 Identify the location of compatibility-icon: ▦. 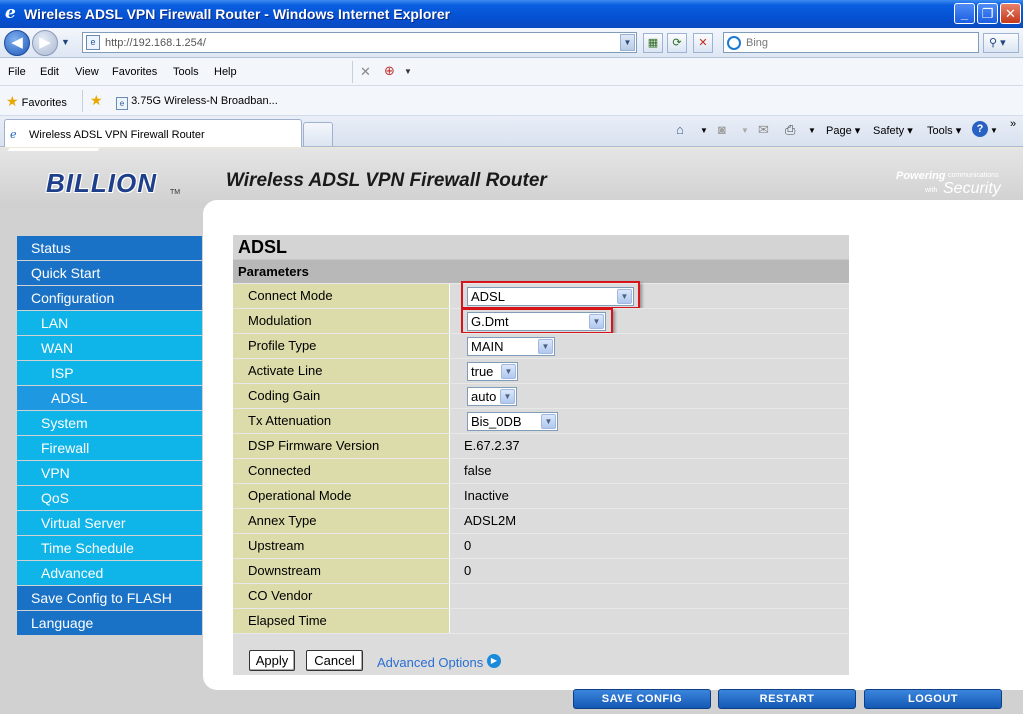
(653, 43).